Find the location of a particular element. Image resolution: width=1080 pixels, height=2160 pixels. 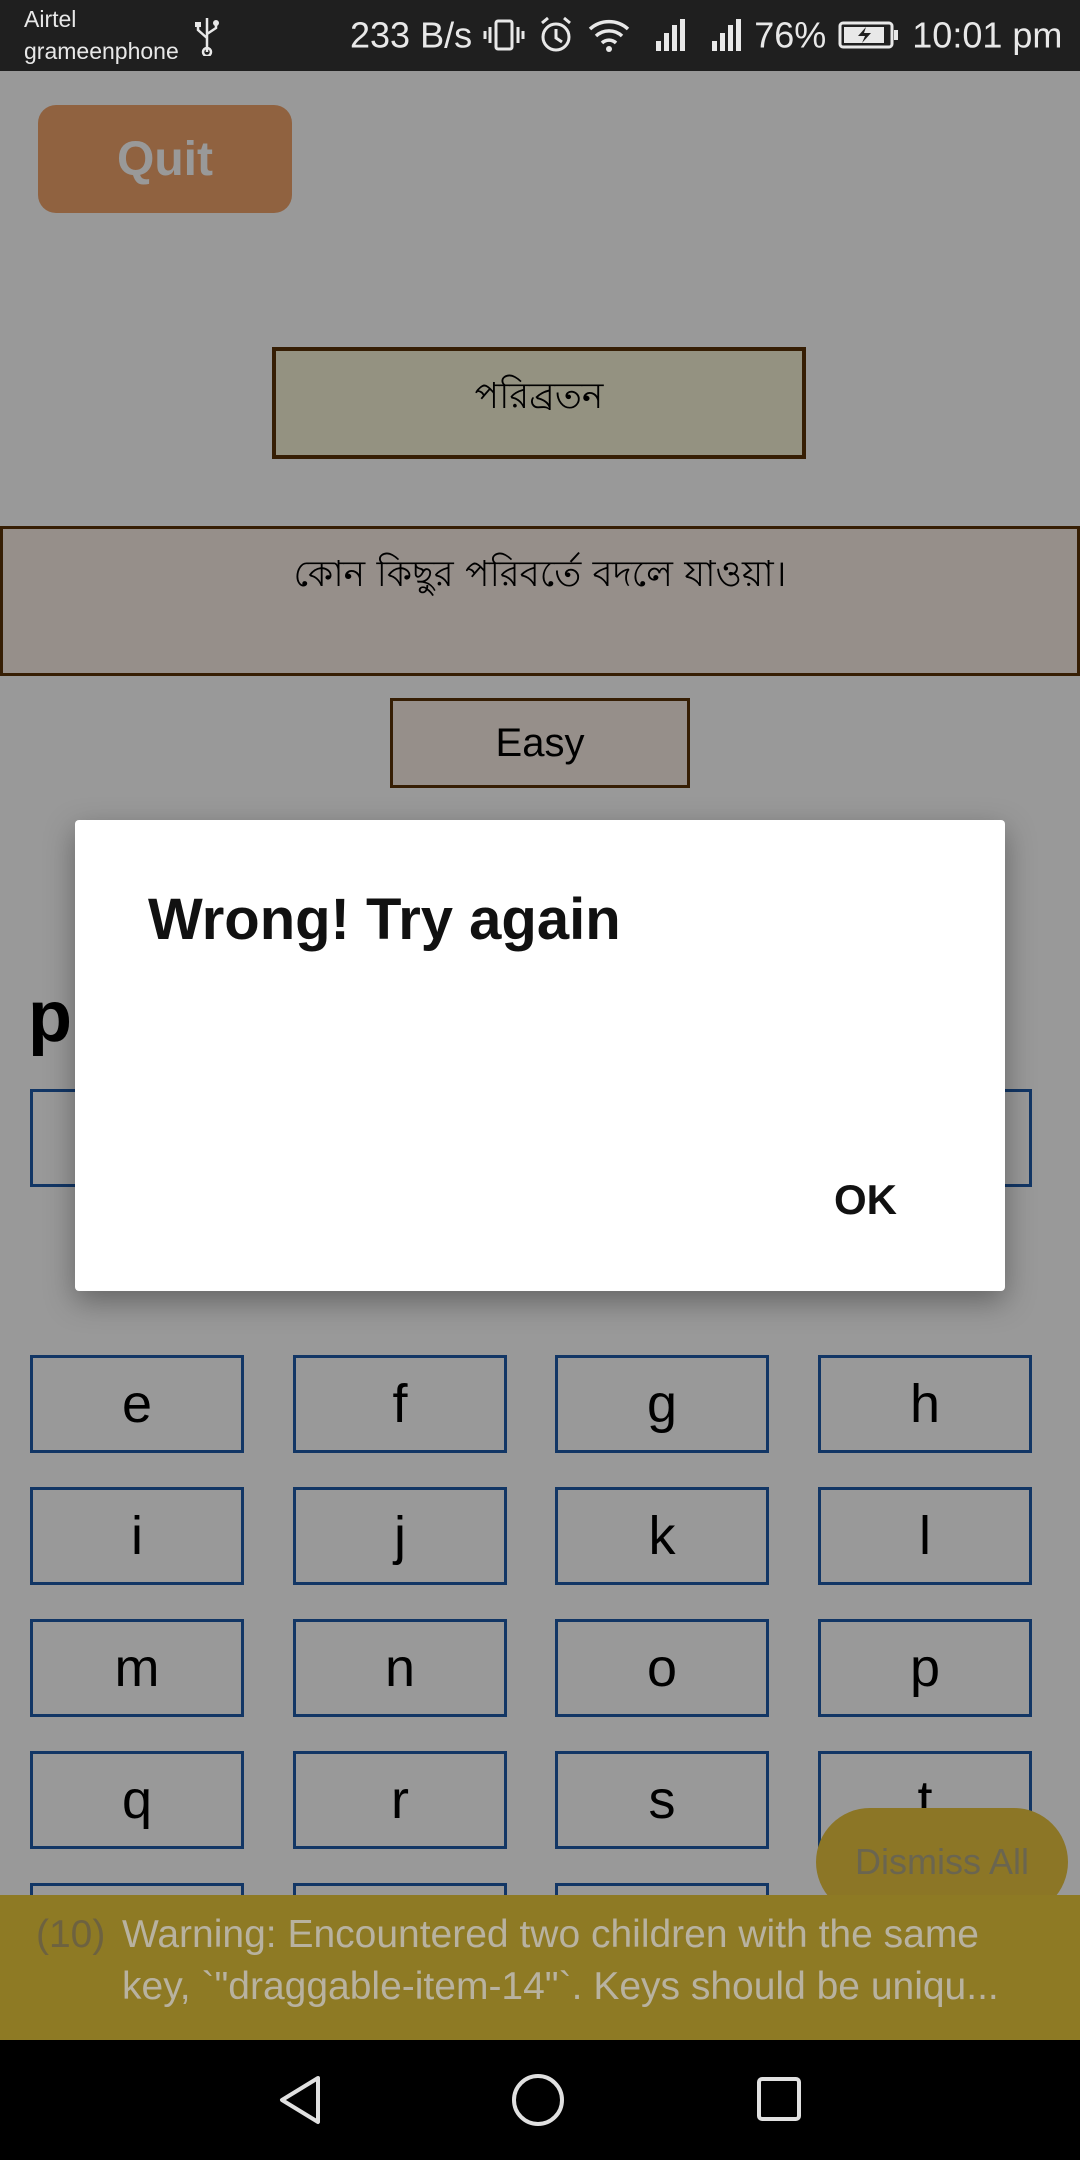

status-bar: Airtel grameenphone 233 B/s 76% 10:01 pm is located at coordinates (540, 35).